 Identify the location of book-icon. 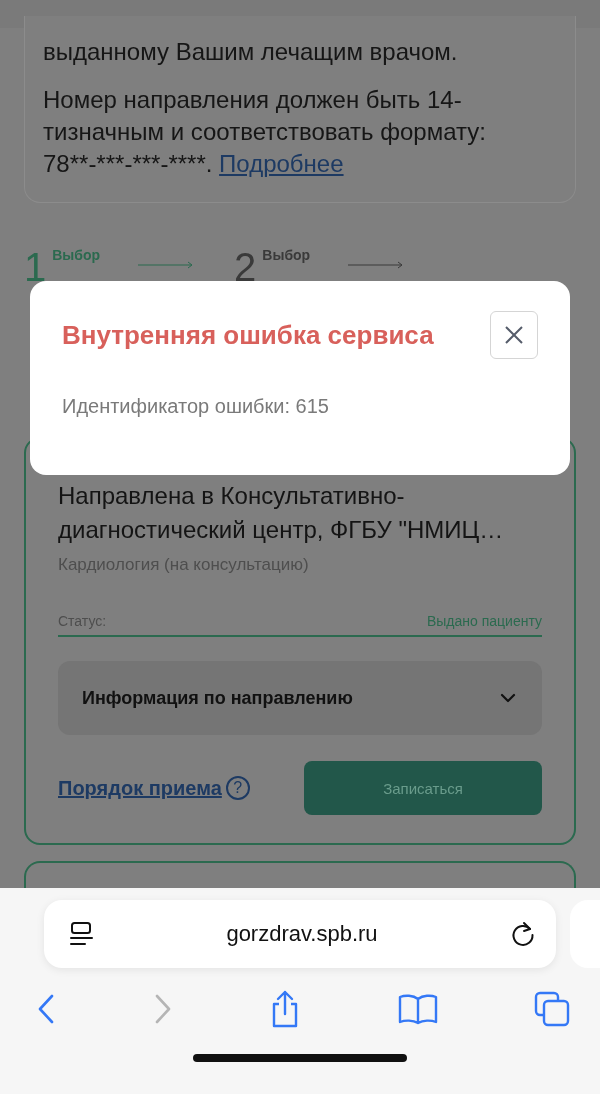
(417, 1009).